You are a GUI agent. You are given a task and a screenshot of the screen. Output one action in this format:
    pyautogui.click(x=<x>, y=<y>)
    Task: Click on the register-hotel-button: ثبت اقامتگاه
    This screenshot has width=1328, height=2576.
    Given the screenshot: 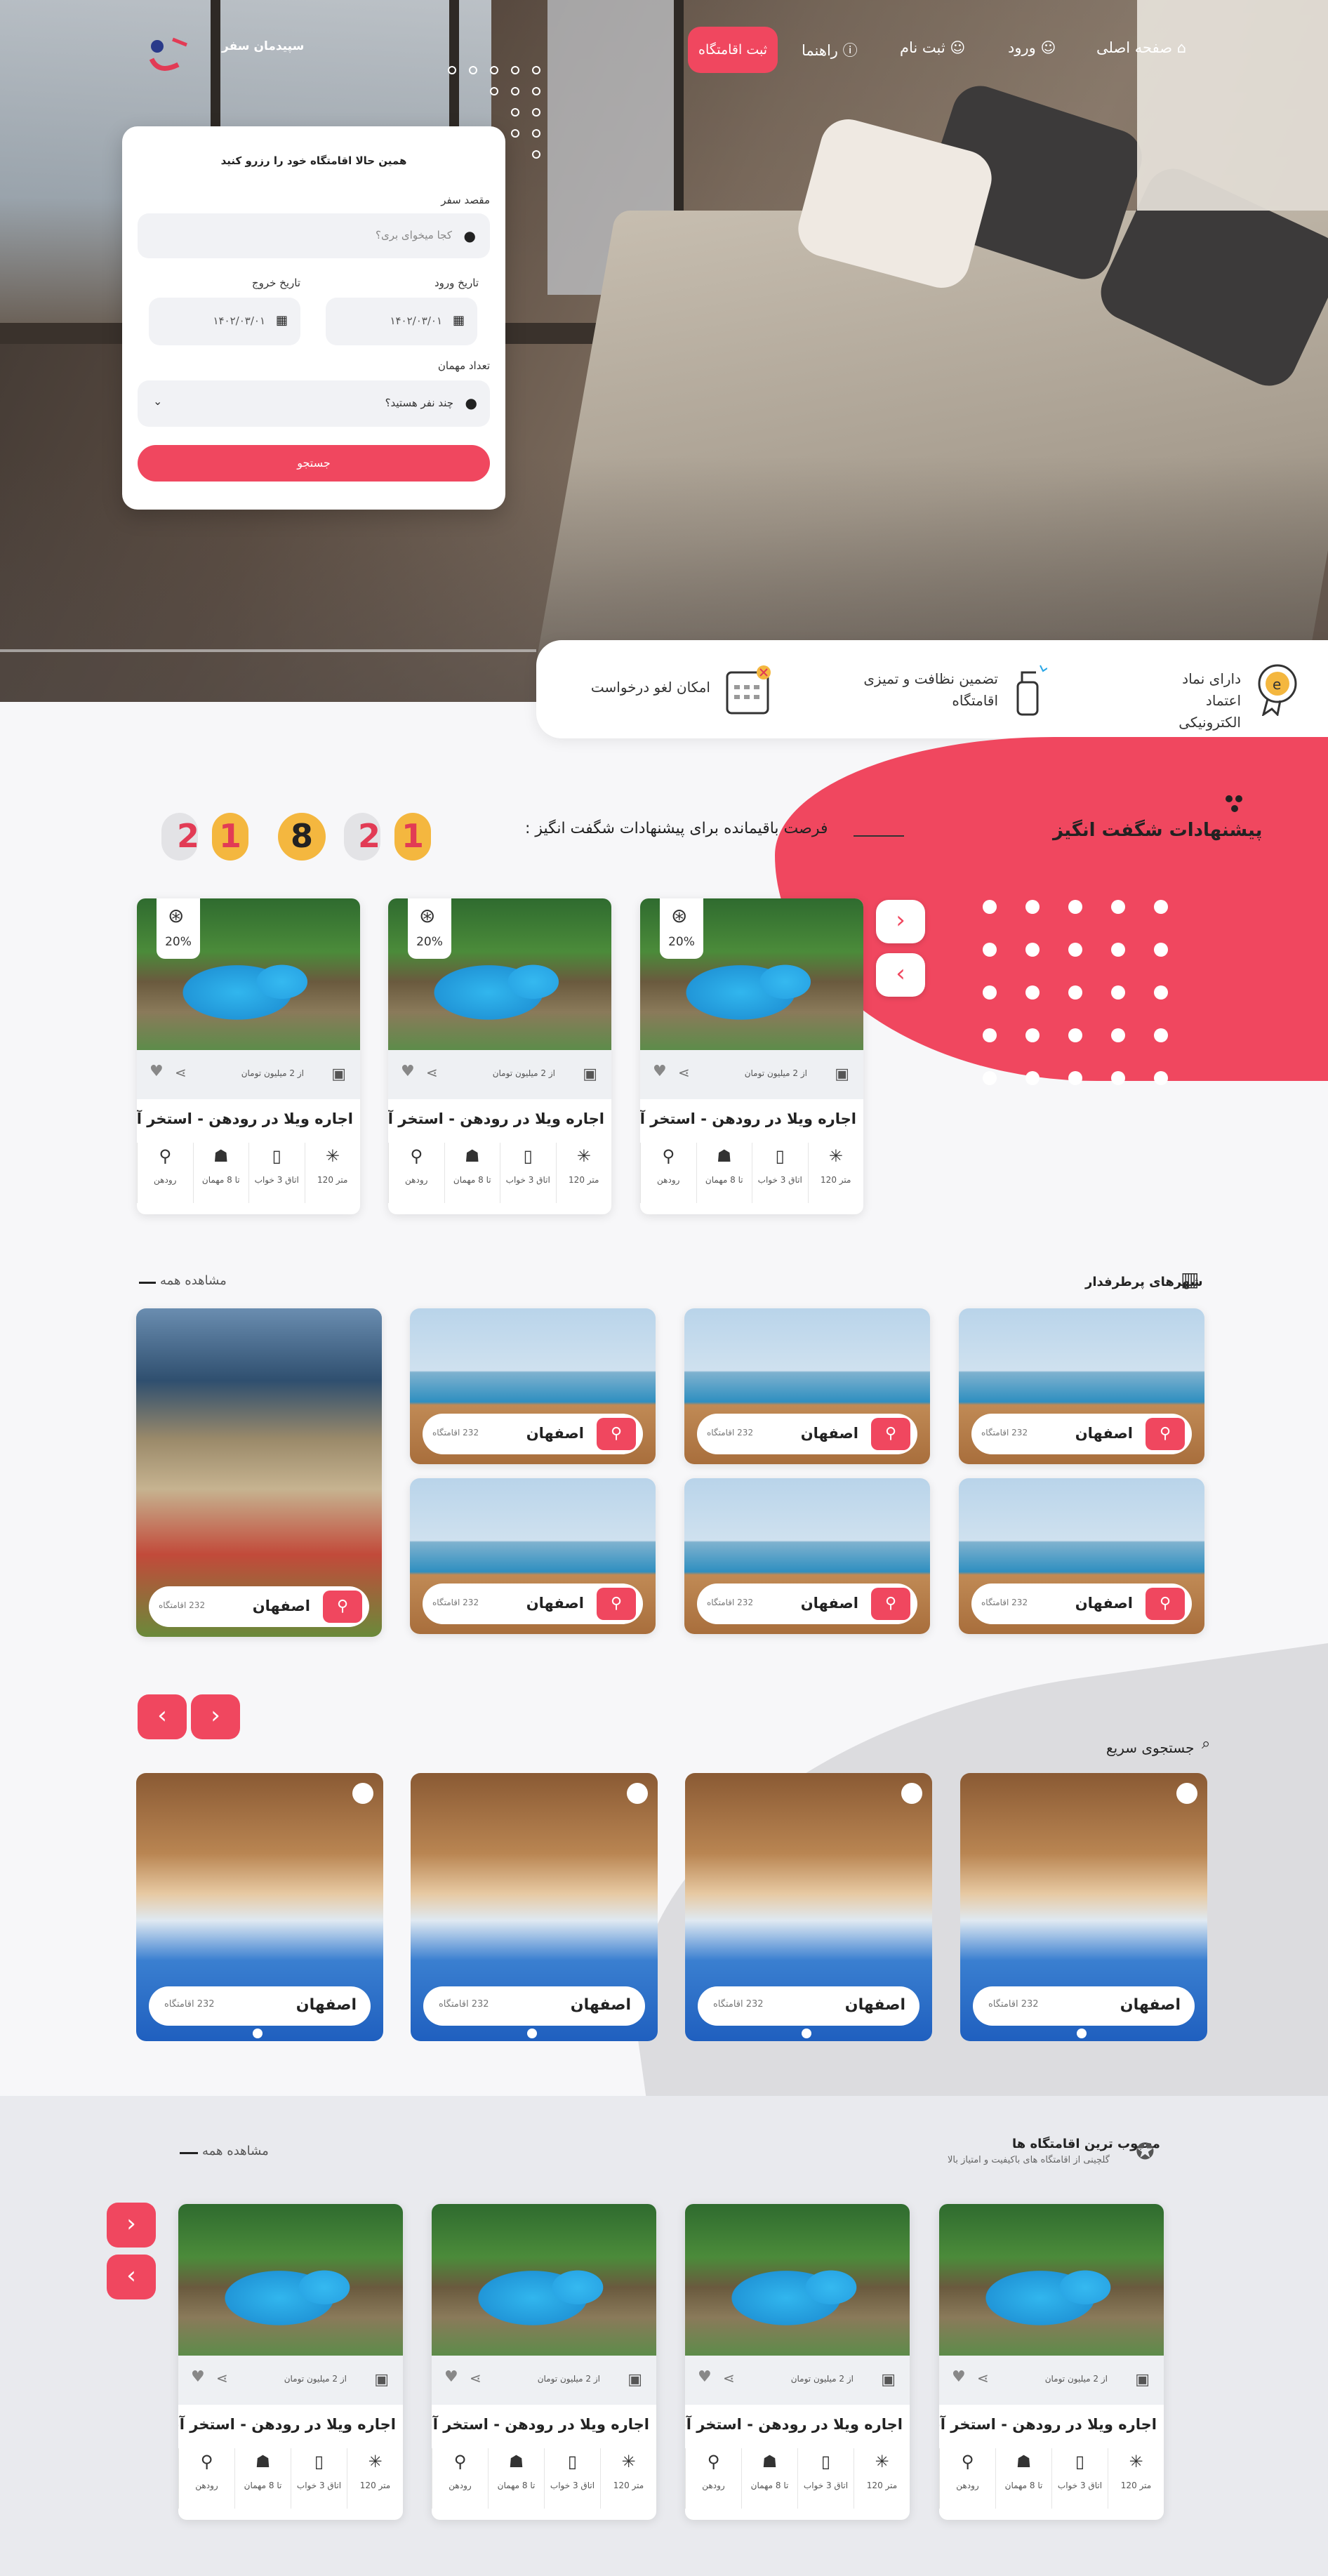 What is the action you would take?
    pyautogui.click(x=733, y=50)
    